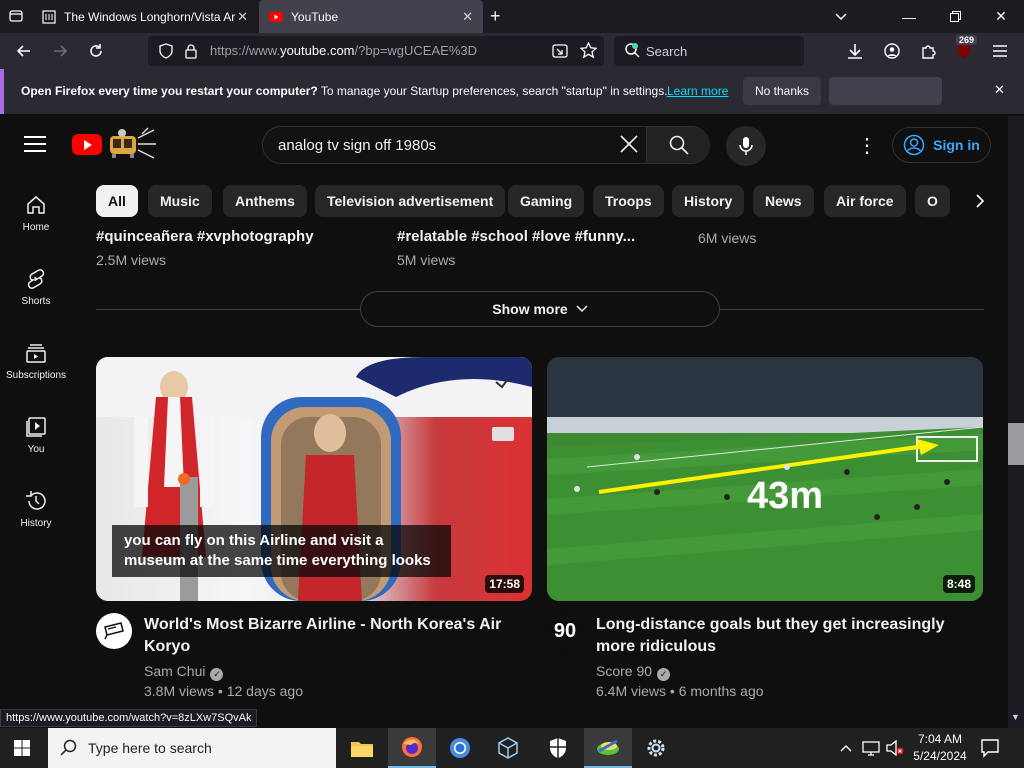 This screenshot has height=768, width=1024. Describe the element at coordinates (36, 279) in the screenshot. I see `shorts-icon` at that location.